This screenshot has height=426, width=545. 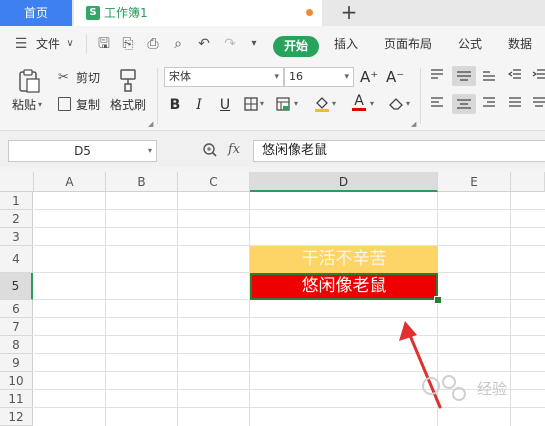 I want to click on undo-icon: ↶, so click(x=204, y=44).